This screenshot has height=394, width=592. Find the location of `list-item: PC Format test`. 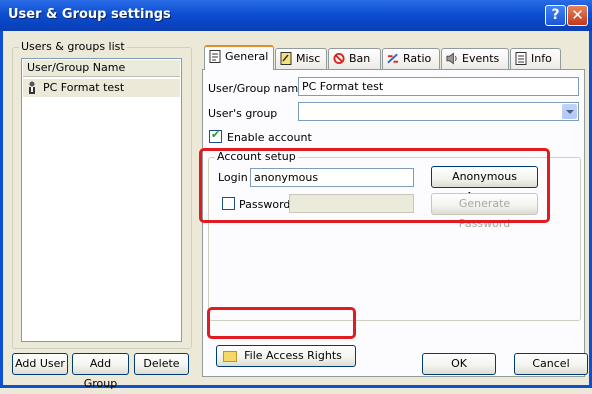

list-item: PC Format test is located at coordinates (101, 88).